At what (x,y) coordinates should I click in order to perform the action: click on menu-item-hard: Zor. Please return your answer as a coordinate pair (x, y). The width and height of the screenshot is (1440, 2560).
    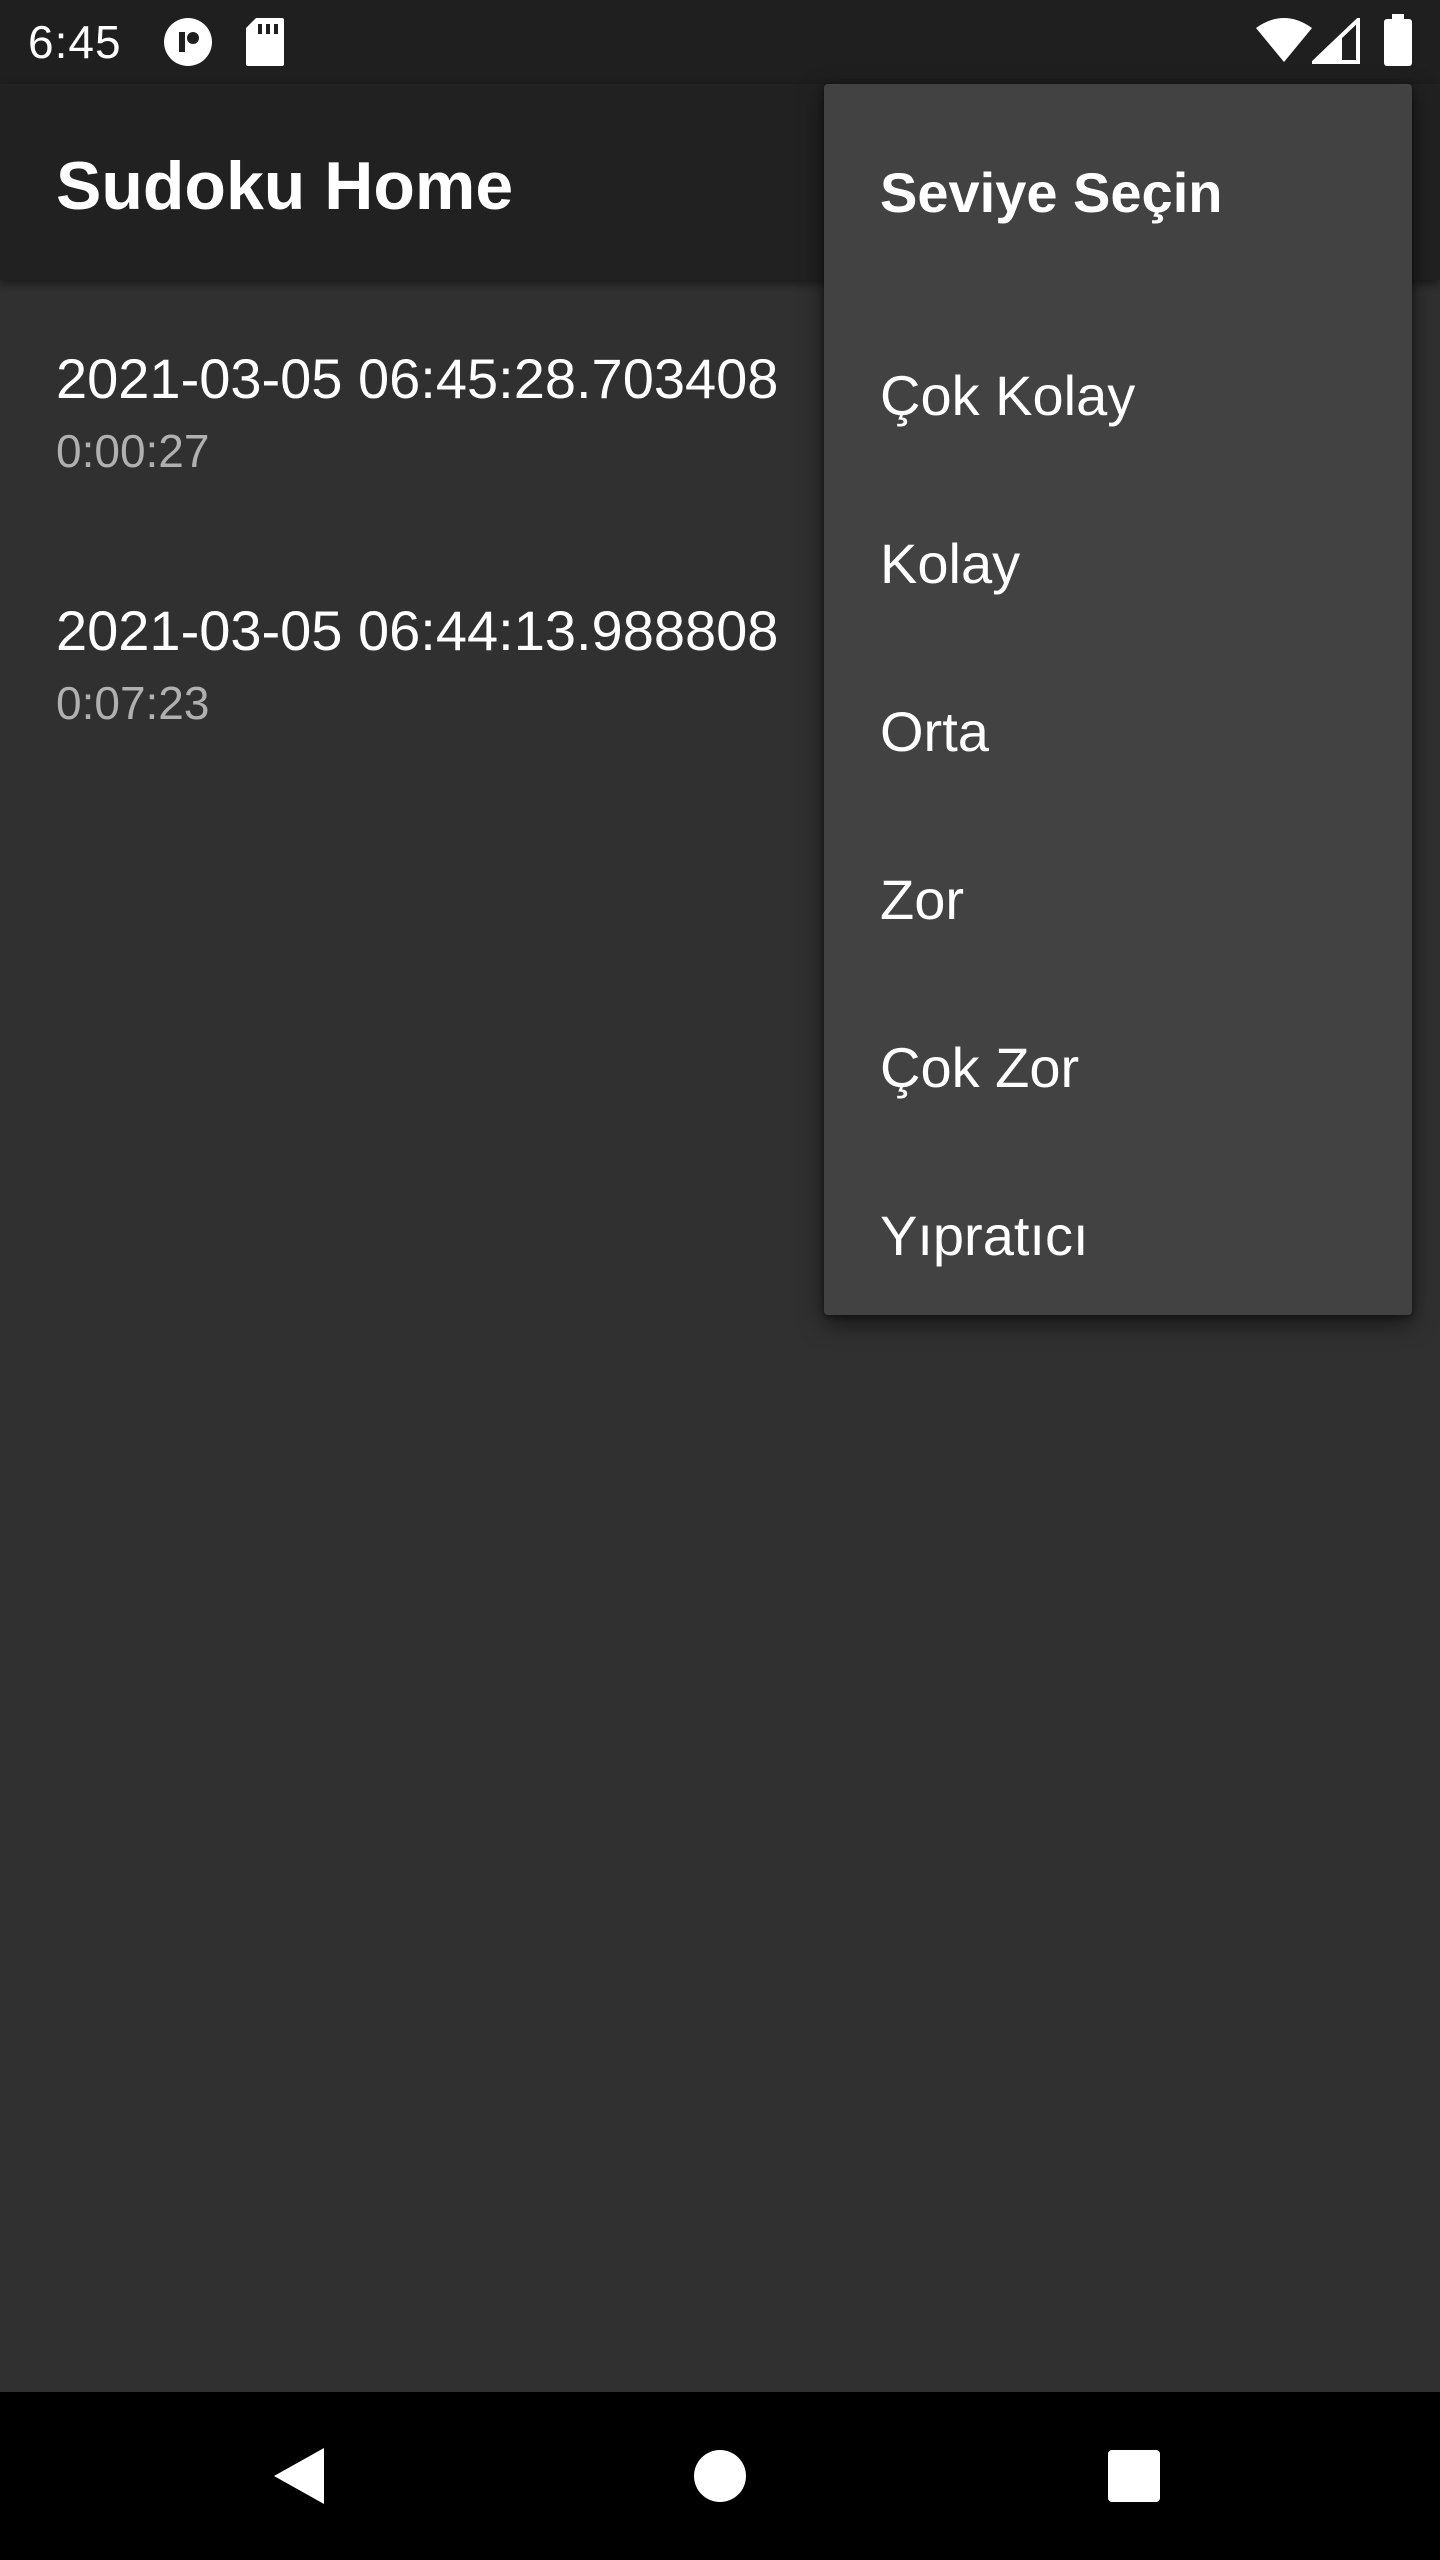
    Looking at the image, I should click on (1118, 900).